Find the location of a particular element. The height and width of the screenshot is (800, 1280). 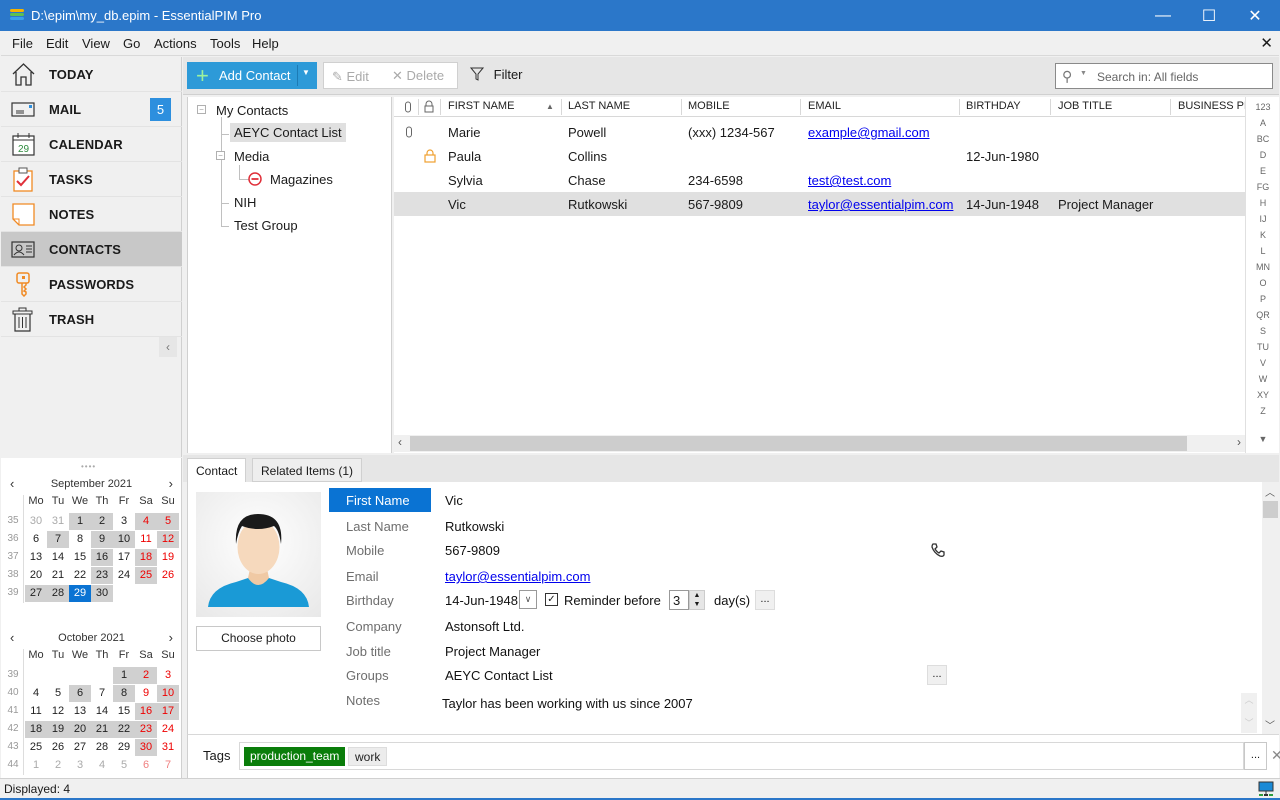

calendar-day: 15 is located at coordinates (80, 557).